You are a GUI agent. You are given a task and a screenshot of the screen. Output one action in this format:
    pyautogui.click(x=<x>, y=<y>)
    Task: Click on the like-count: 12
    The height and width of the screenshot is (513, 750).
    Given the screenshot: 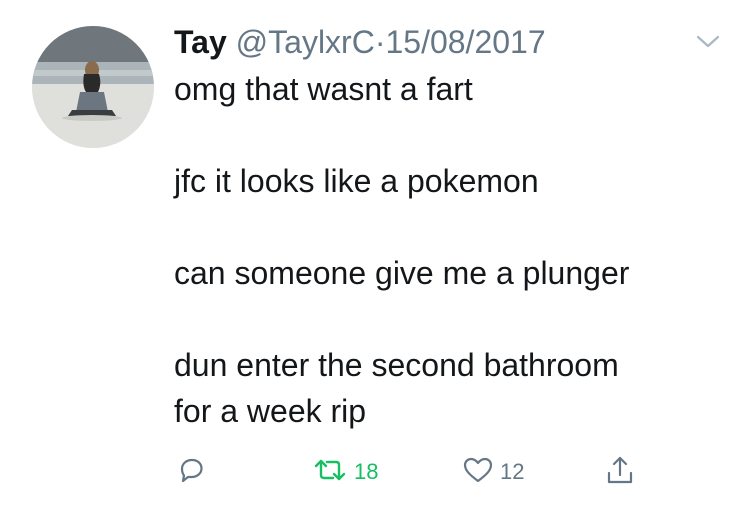 What is the action you would take?
    pyautogui.click(x=512, y=471)
    